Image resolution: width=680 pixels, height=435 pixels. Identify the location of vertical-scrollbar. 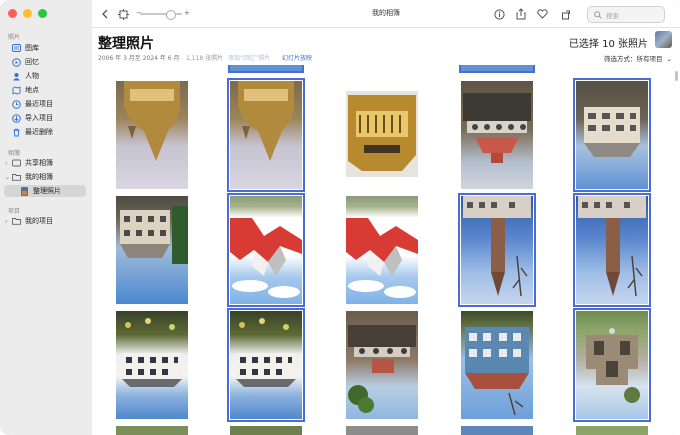
(676, 76).